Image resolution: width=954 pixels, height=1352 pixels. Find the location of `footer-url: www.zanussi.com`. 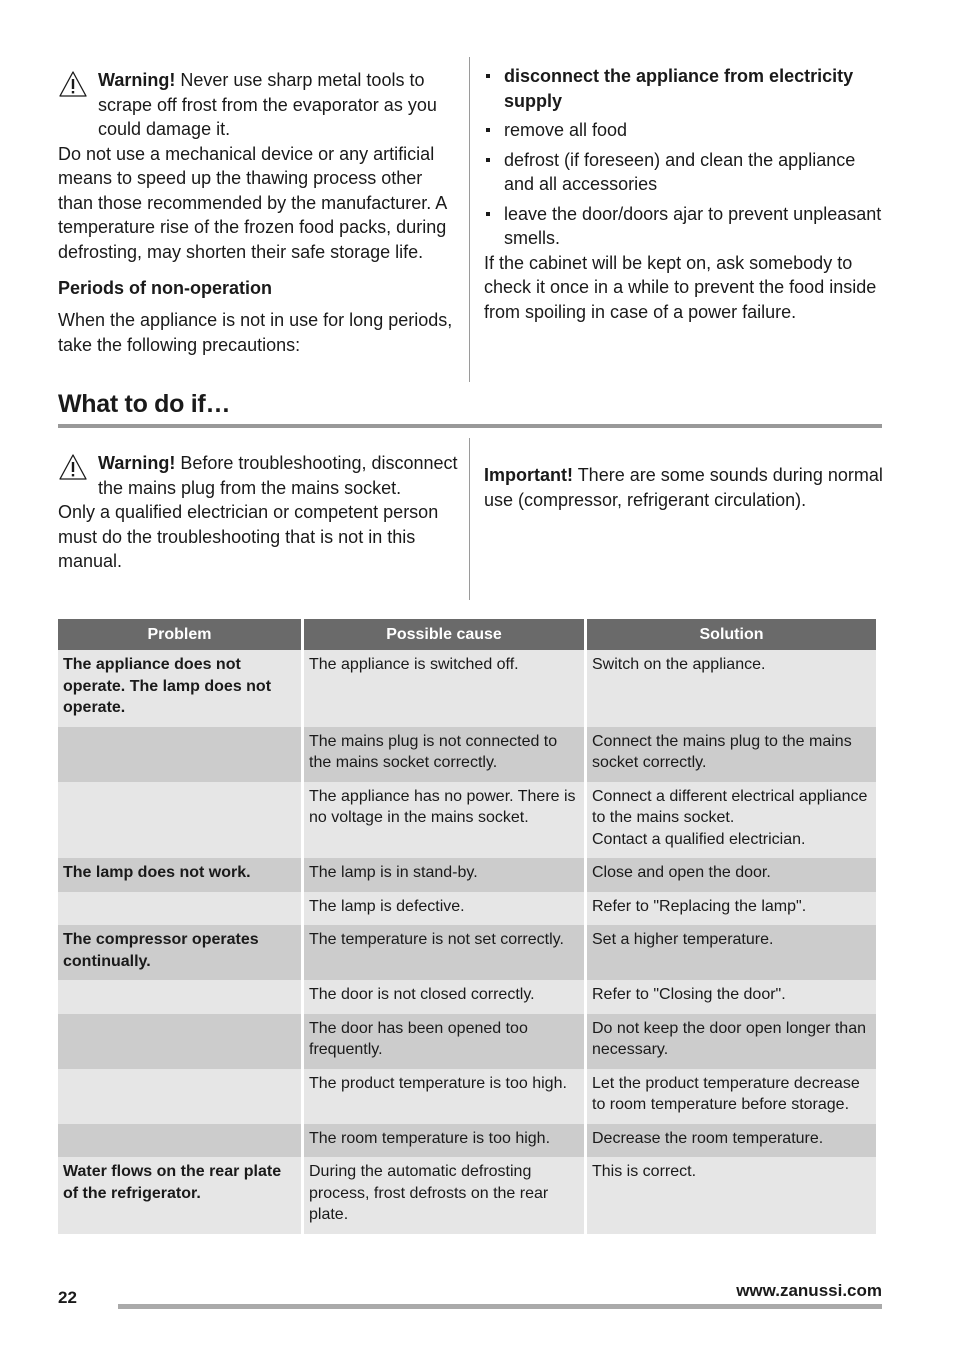

footer-url: www.zanussi.com is located at coordinates (809, 1290).